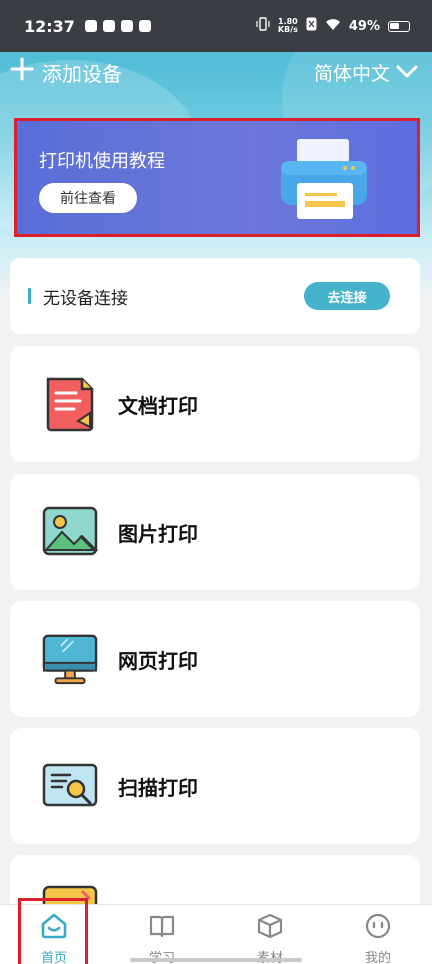 The image size is (432, 964). What do you see at coordinates (85, 298) in the screenshot?
I see `device-status-text: 无设备连接` at bounding box center [85, 298].